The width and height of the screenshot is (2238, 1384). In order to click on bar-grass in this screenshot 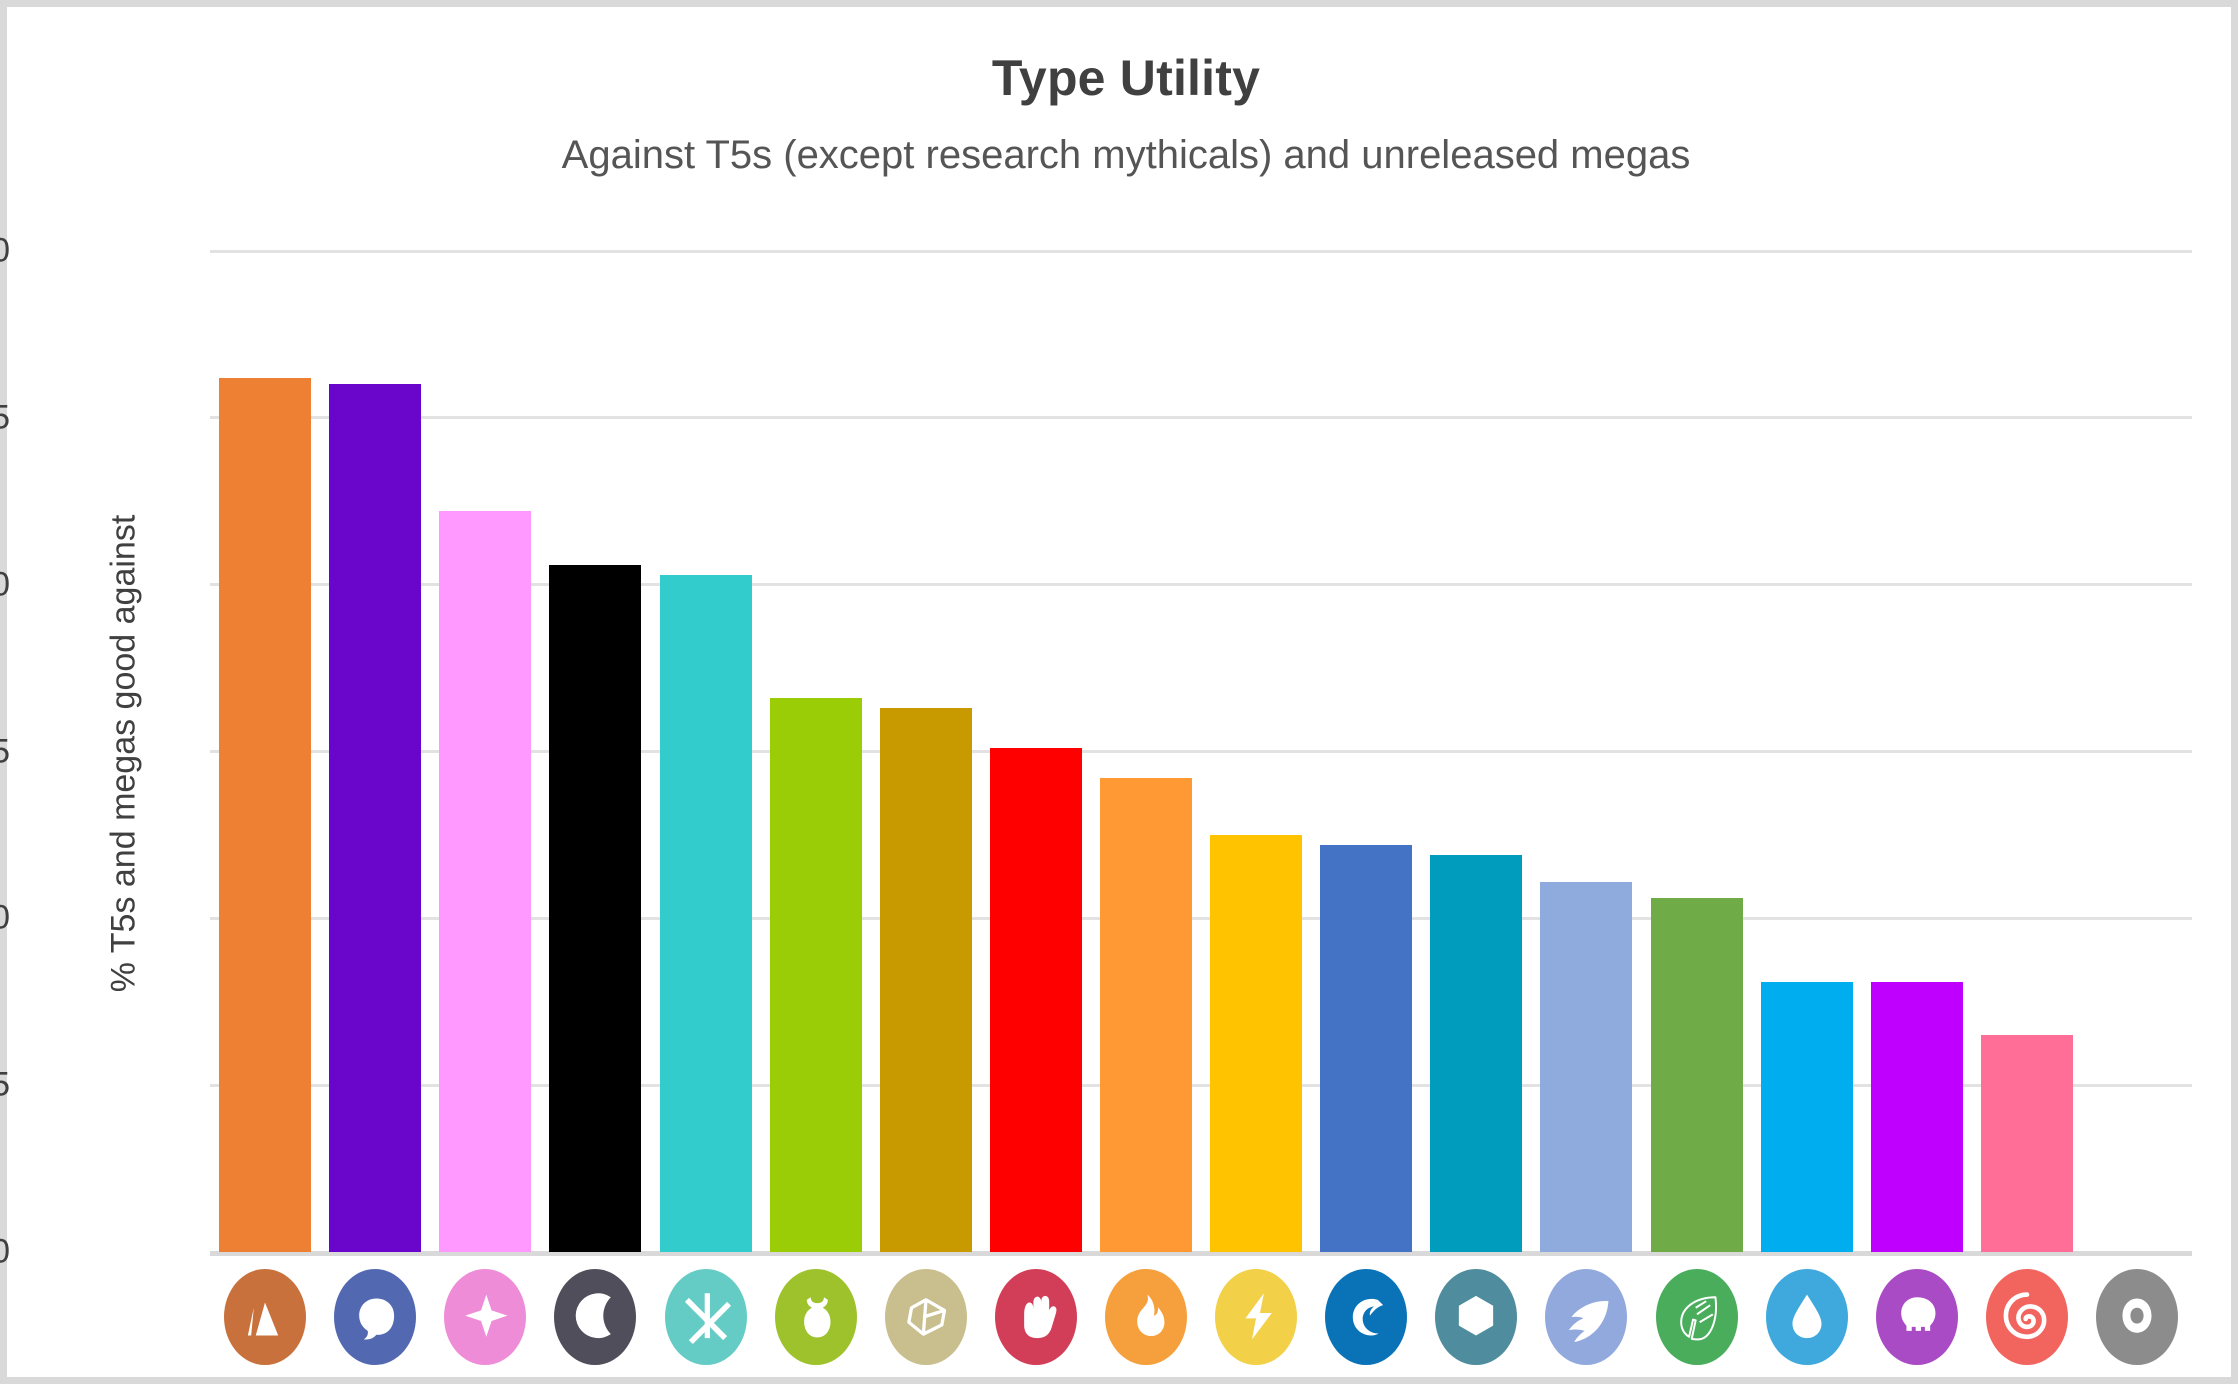, I will do `click(1696, 1075)`.